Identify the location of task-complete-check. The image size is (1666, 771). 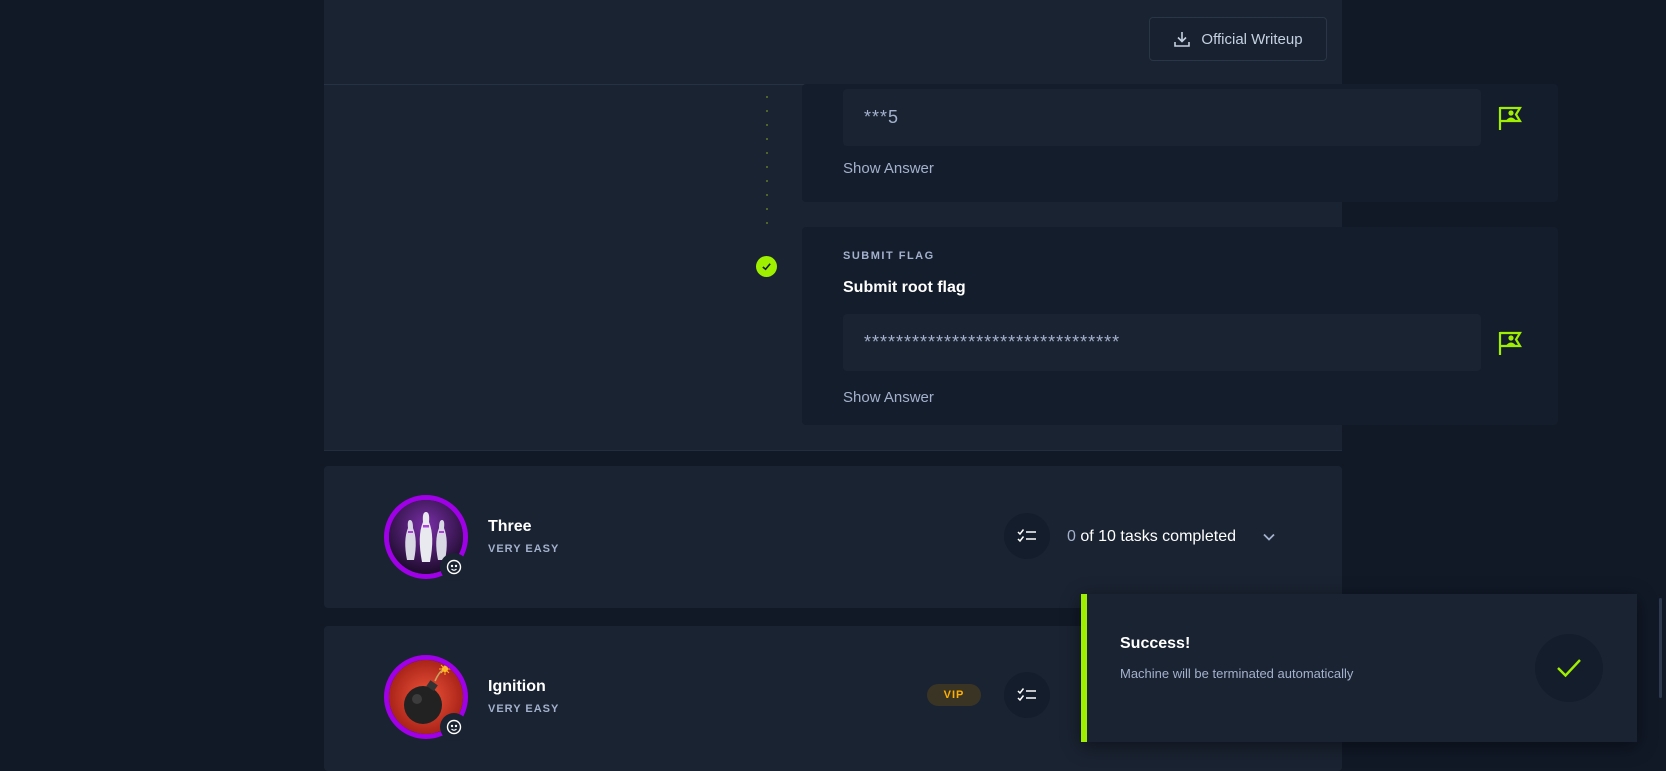
(766, 266).